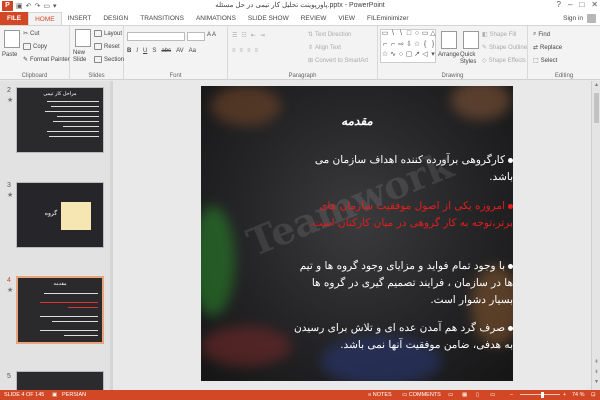 The height and width of the screenshot is (400, 600). What do you see at coordinates (83, 57) in the screenshot?
I see `new-slide-button: New Slide` at bounding box center [83, 57].